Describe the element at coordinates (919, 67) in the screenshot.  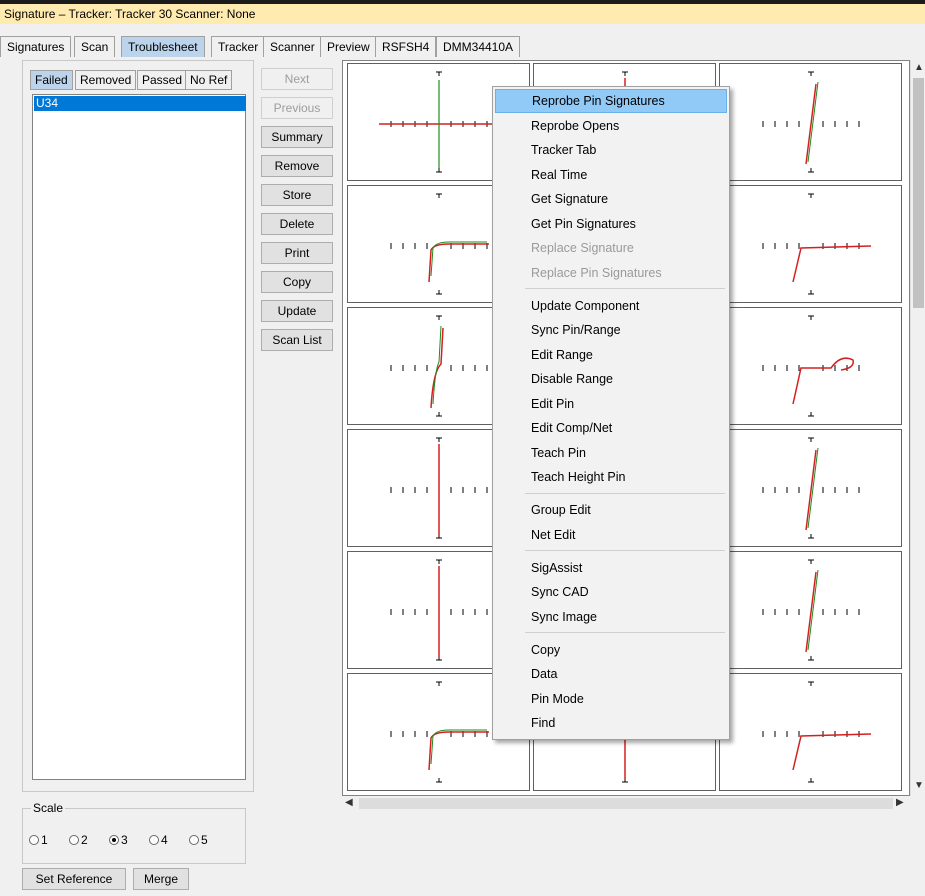
I see `scroll-up-icon: ▲` at that location.